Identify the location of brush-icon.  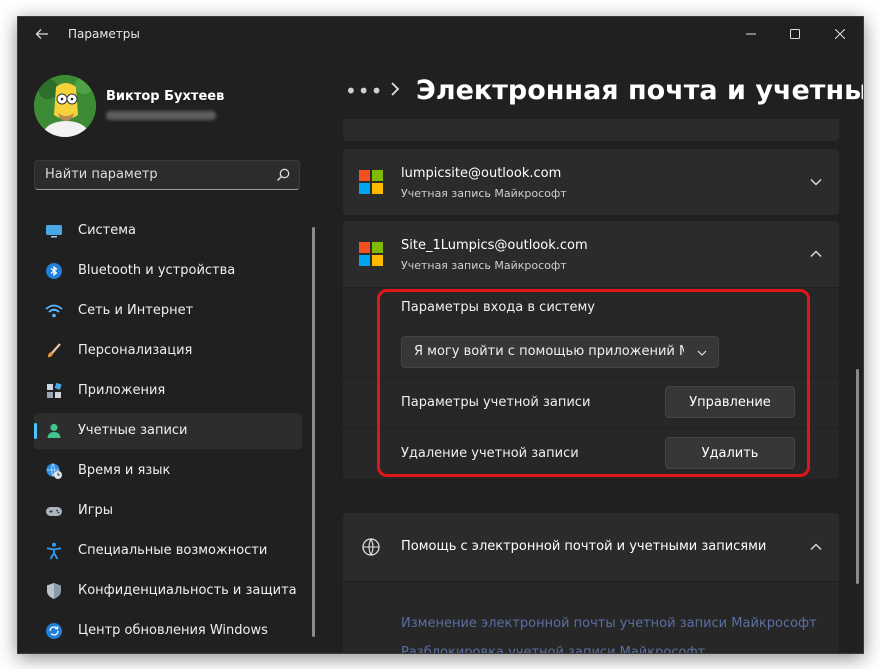
(54, 350).